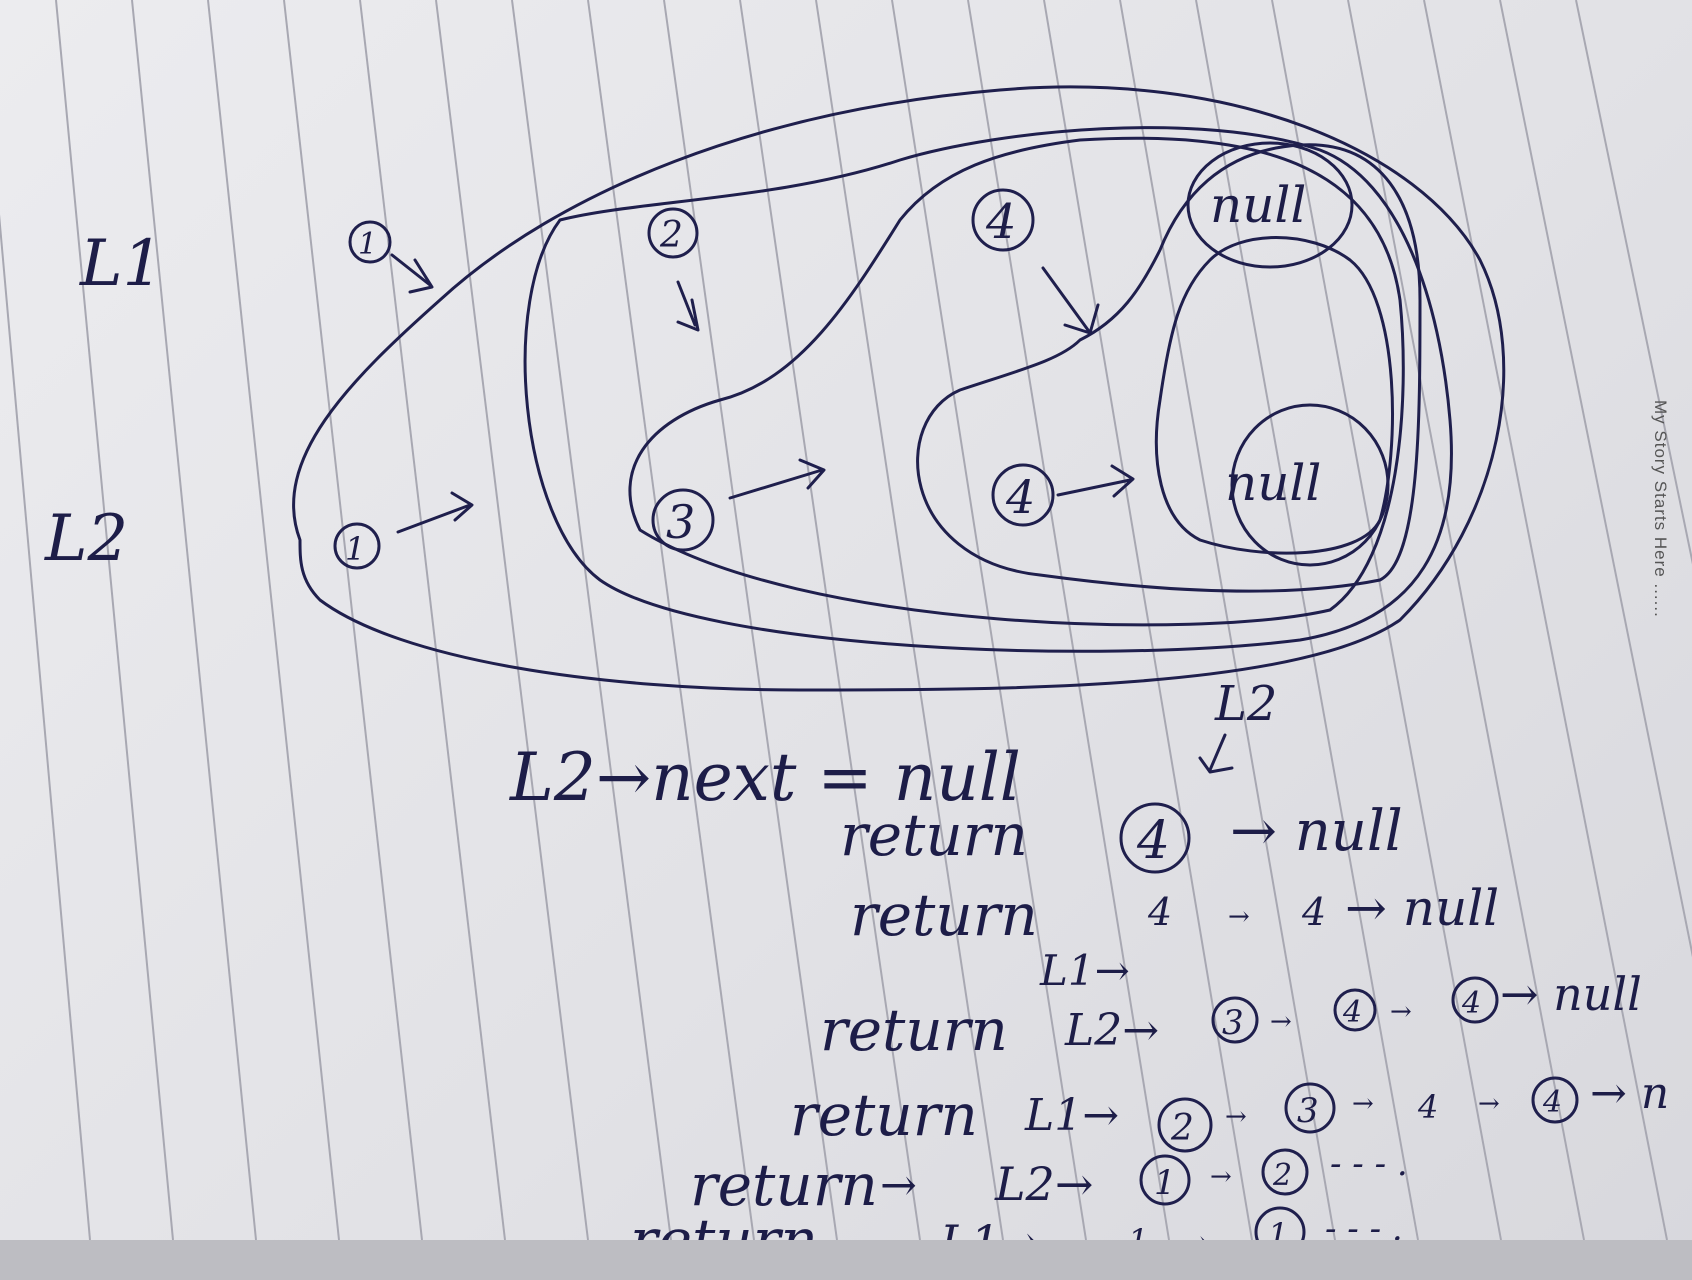 This screenshot has height=1280, width=1692. Describe the element at coordinates (1422, 908) in the screenshot. I see `line2-tail: → null` at that location.